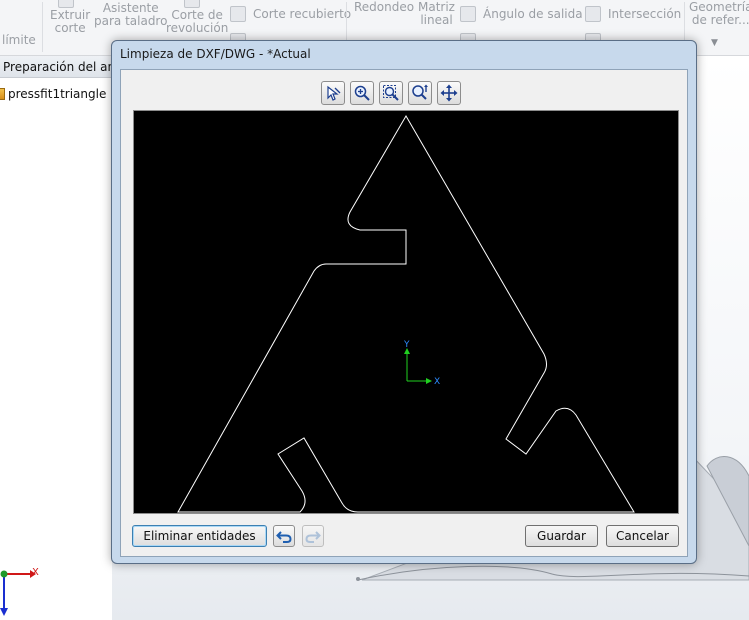 The image size is (749, 620). What do you see at coordinates (302, 14) in the screenshot?
I see `ribbon-lofted-cut: Corte recubierto` at bounding box center [302, 14].